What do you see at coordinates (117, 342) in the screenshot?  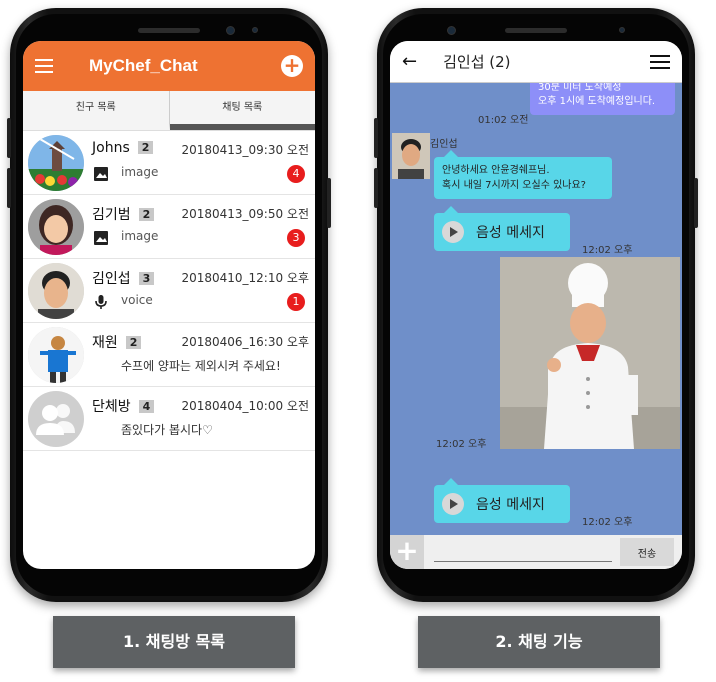 I see `room-name: 재원 2` at bounding box center [117, 342].